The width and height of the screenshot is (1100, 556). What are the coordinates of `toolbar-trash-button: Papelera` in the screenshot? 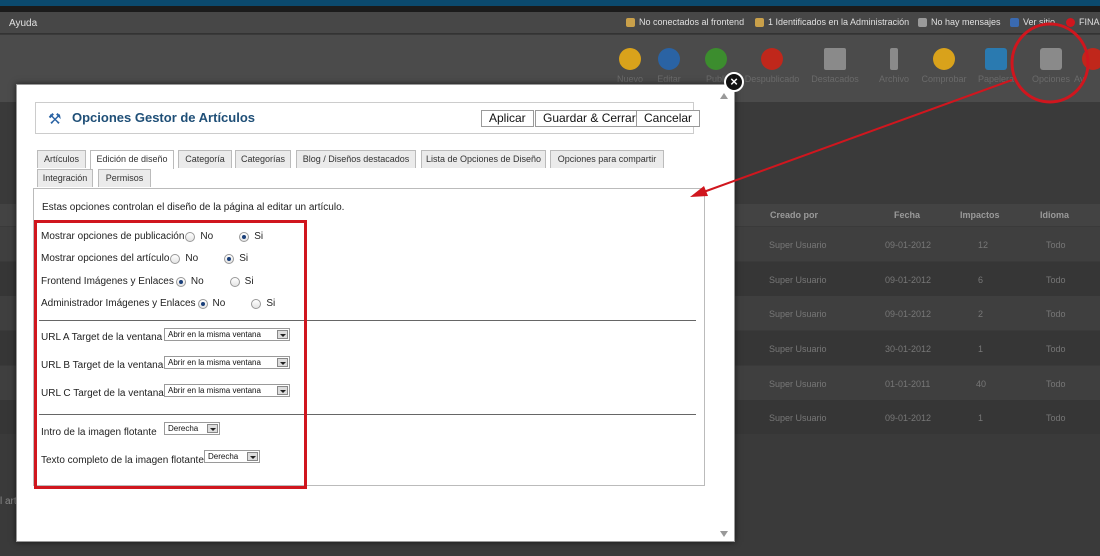 It's located at (996, 66).